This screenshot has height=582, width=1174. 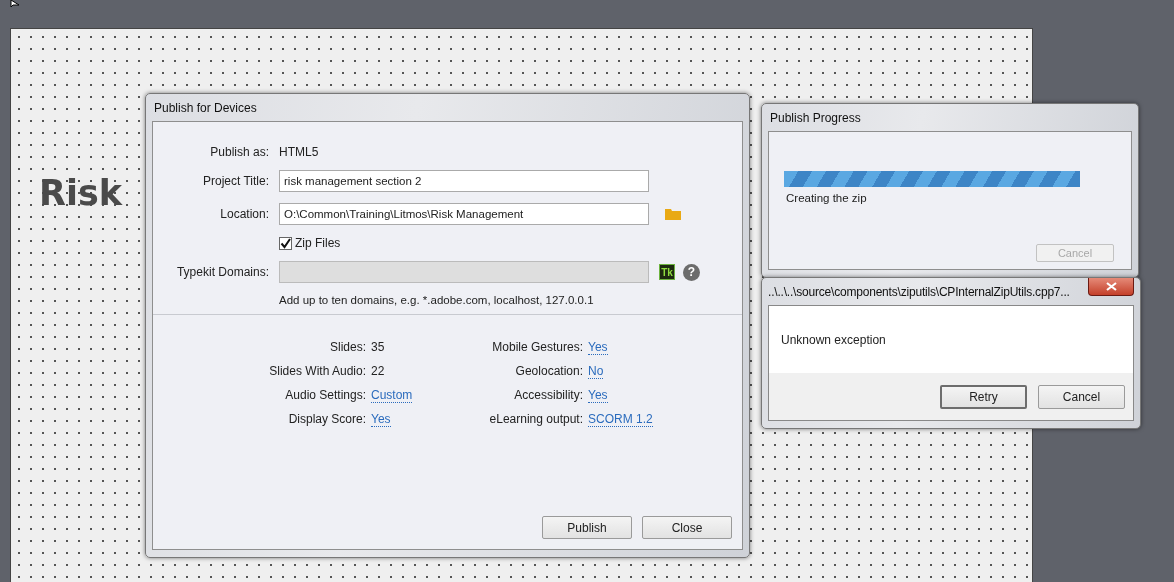 What do you see at coordinates (983, 396) in the screenshot?
I see `retry-button: Retry` at bounding box center [983, 396].